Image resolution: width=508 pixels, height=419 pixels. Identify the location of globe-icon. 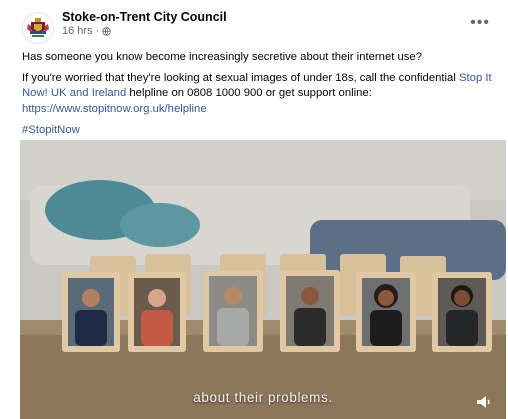
(107, 31).